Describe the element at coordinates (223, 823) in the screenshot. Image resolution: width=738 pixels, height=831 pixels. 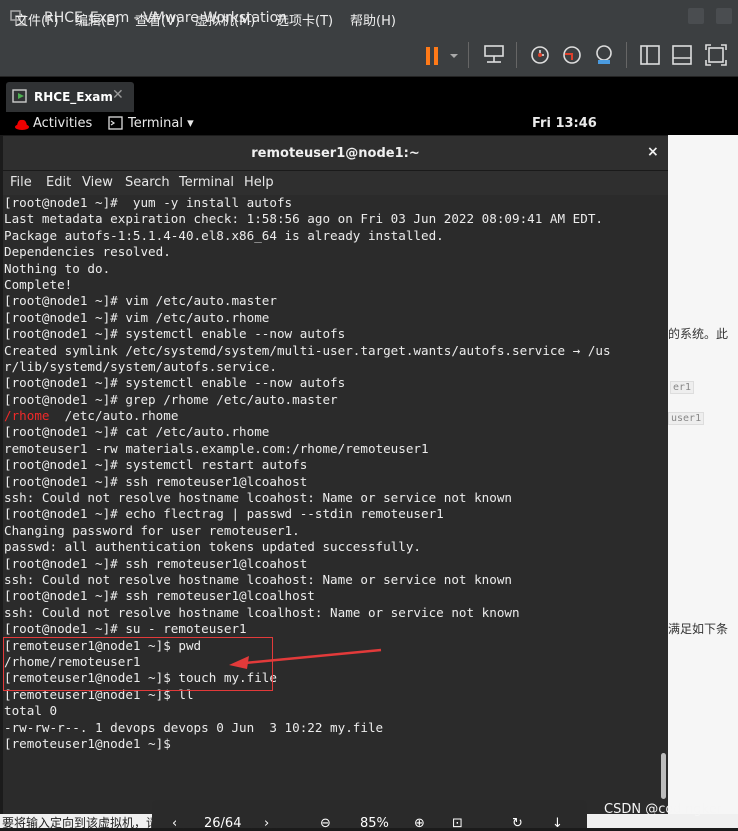
I see `page-indicator: 26/64` at that location.